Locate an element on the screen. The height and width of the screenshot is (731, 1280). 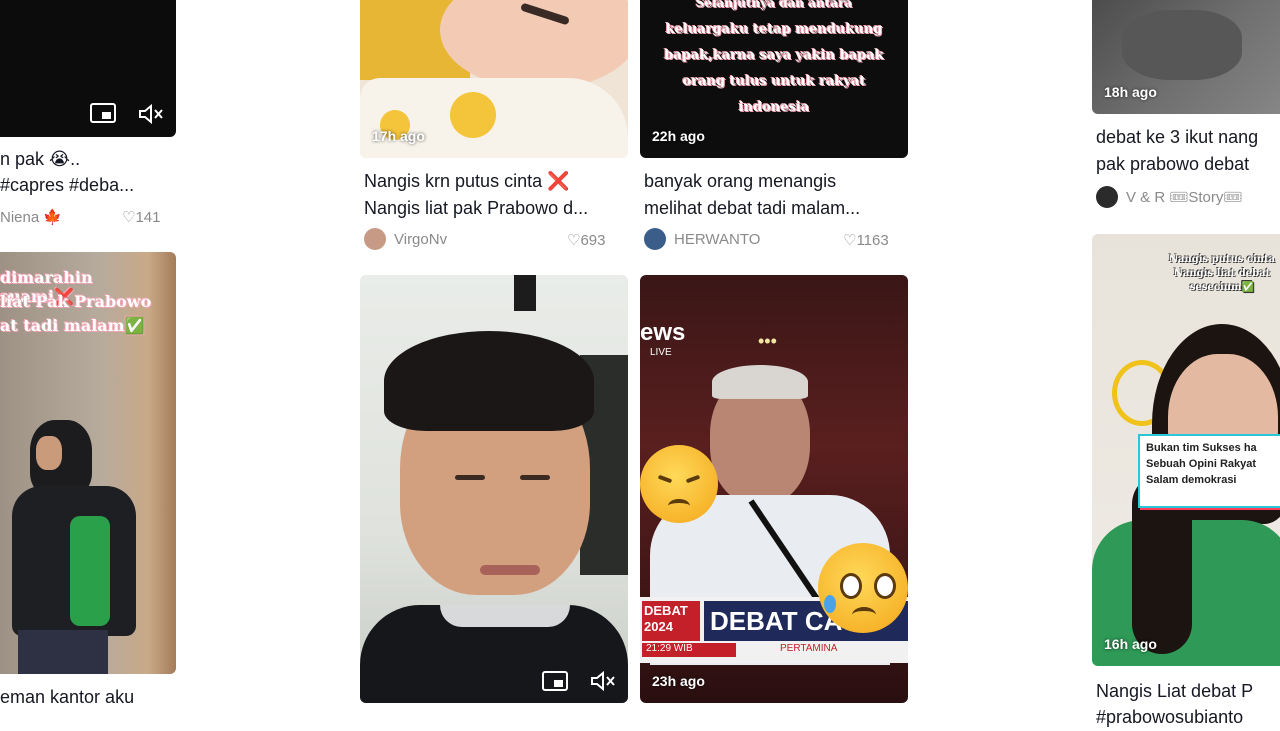
video-caption-line1: eman kantor aku is located at coordinates (88, 697).